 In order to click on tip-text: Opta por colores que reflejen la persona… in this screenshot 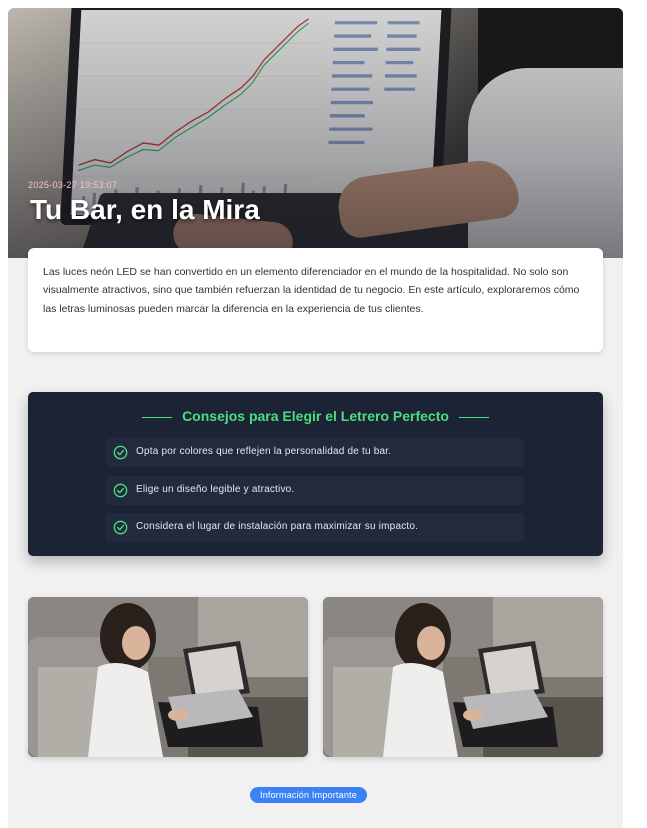, I will do `click(264, 451)`.